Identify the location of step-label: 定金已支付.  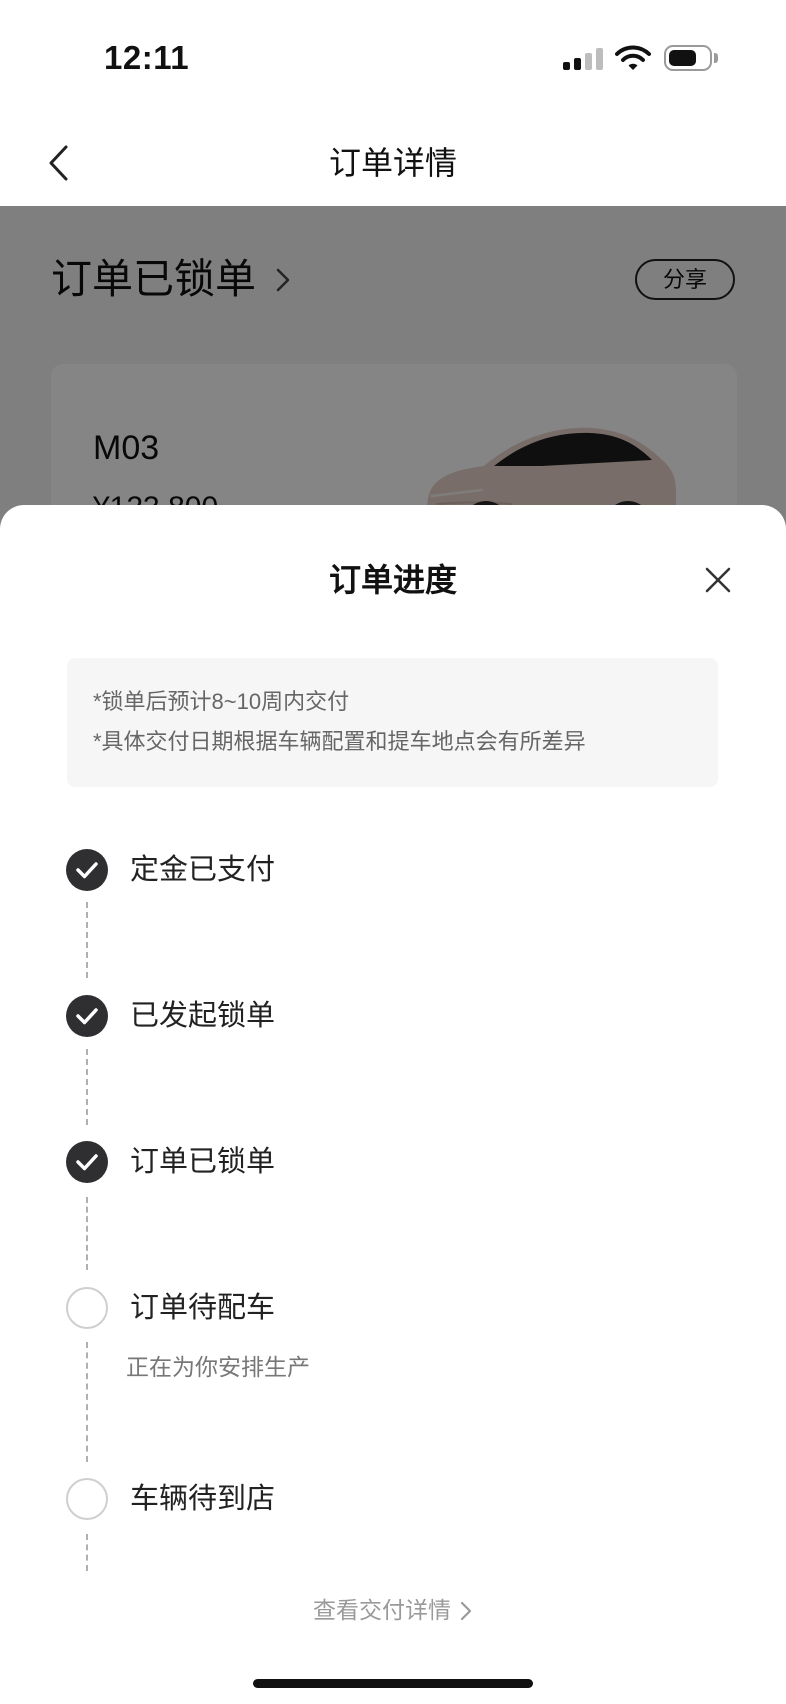
(203, 870).